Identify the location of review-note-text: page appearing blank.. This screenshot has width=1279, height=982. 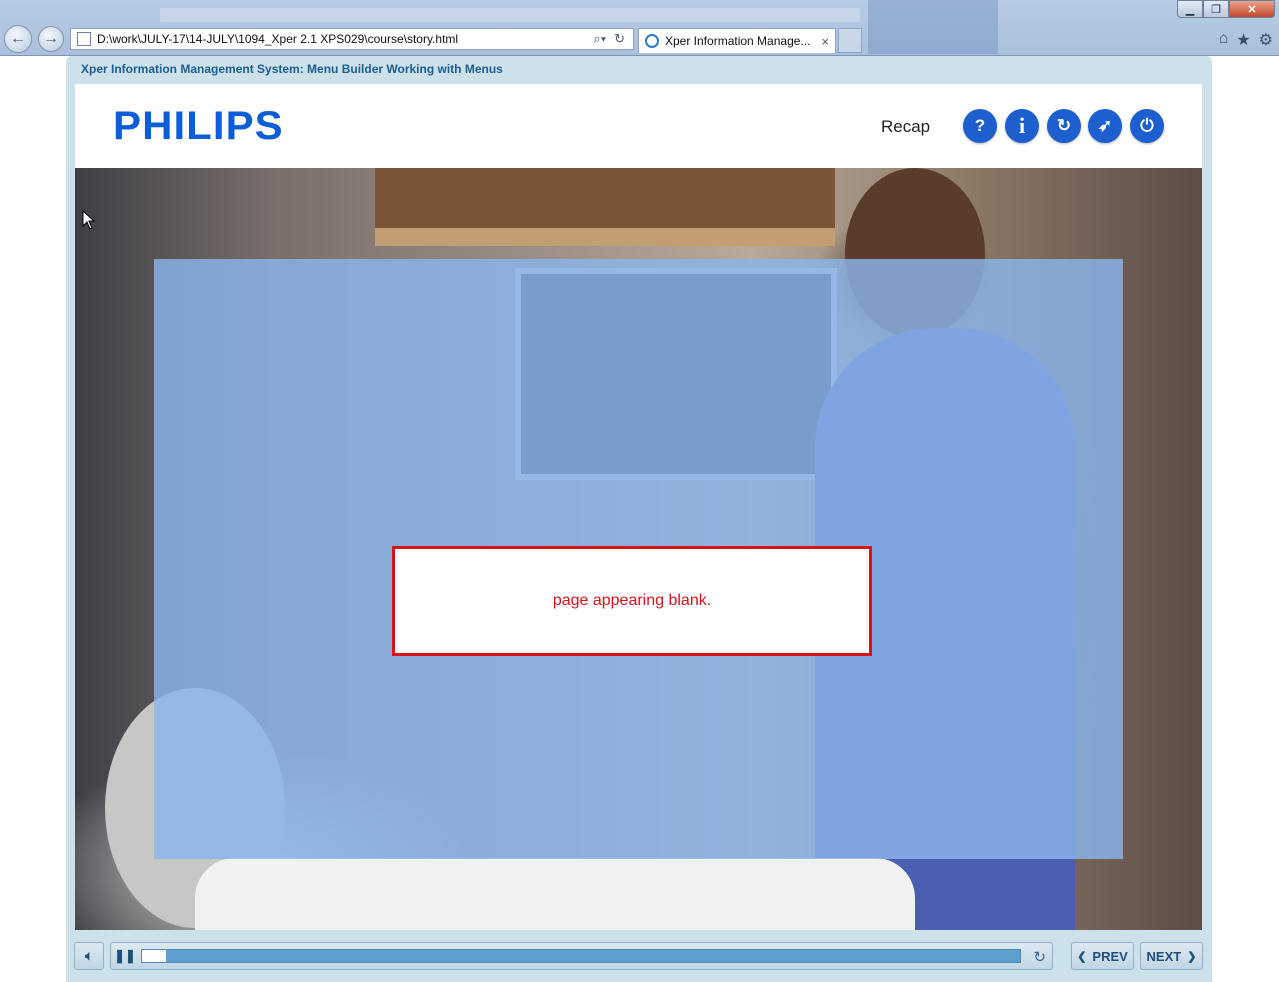
(632, 600).